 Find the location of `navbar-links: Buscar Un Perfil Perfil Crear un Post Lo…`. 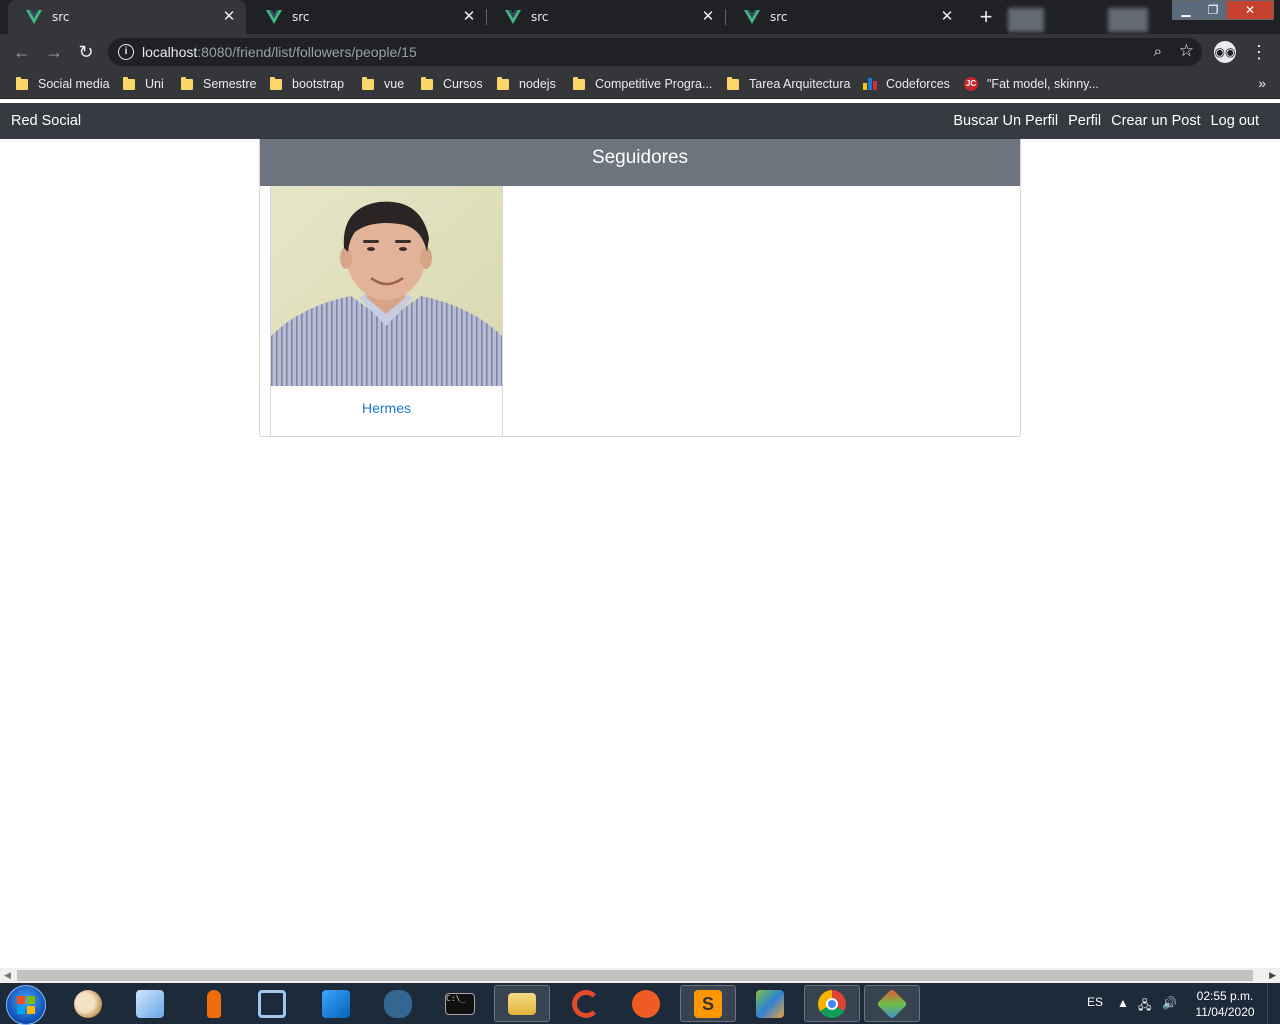

navbar-links: Buscar Un Perfil Perfil Crear un Post Lo… is located at coordinates (1106, 121).